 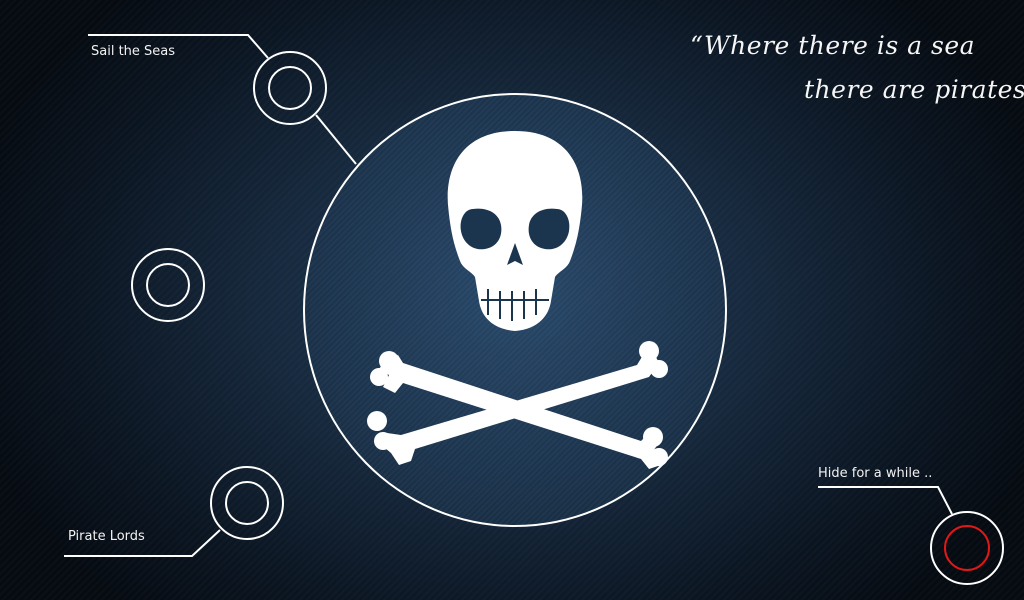 What do you see at coordinates (833, 45) in the screenshot?
I see `quote-line-1: “Where there is a sea` at bounding box center [833, 45].